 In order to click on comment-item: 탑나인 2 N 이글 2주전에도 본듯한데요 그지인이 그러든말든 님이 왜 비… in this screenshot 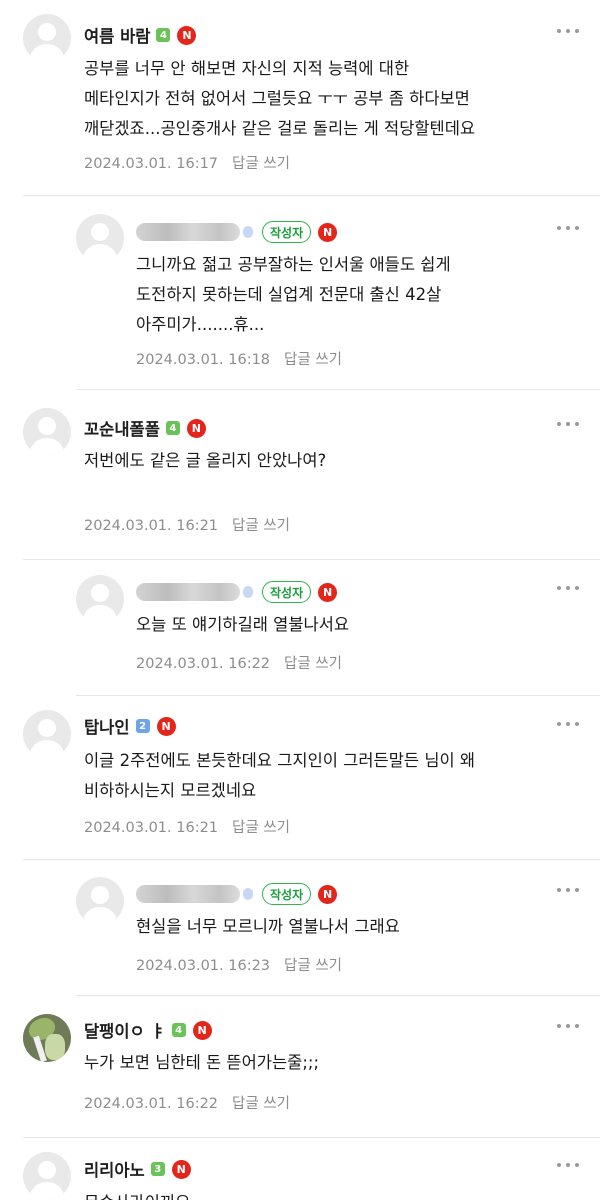, I will do `click(300, 778)`.